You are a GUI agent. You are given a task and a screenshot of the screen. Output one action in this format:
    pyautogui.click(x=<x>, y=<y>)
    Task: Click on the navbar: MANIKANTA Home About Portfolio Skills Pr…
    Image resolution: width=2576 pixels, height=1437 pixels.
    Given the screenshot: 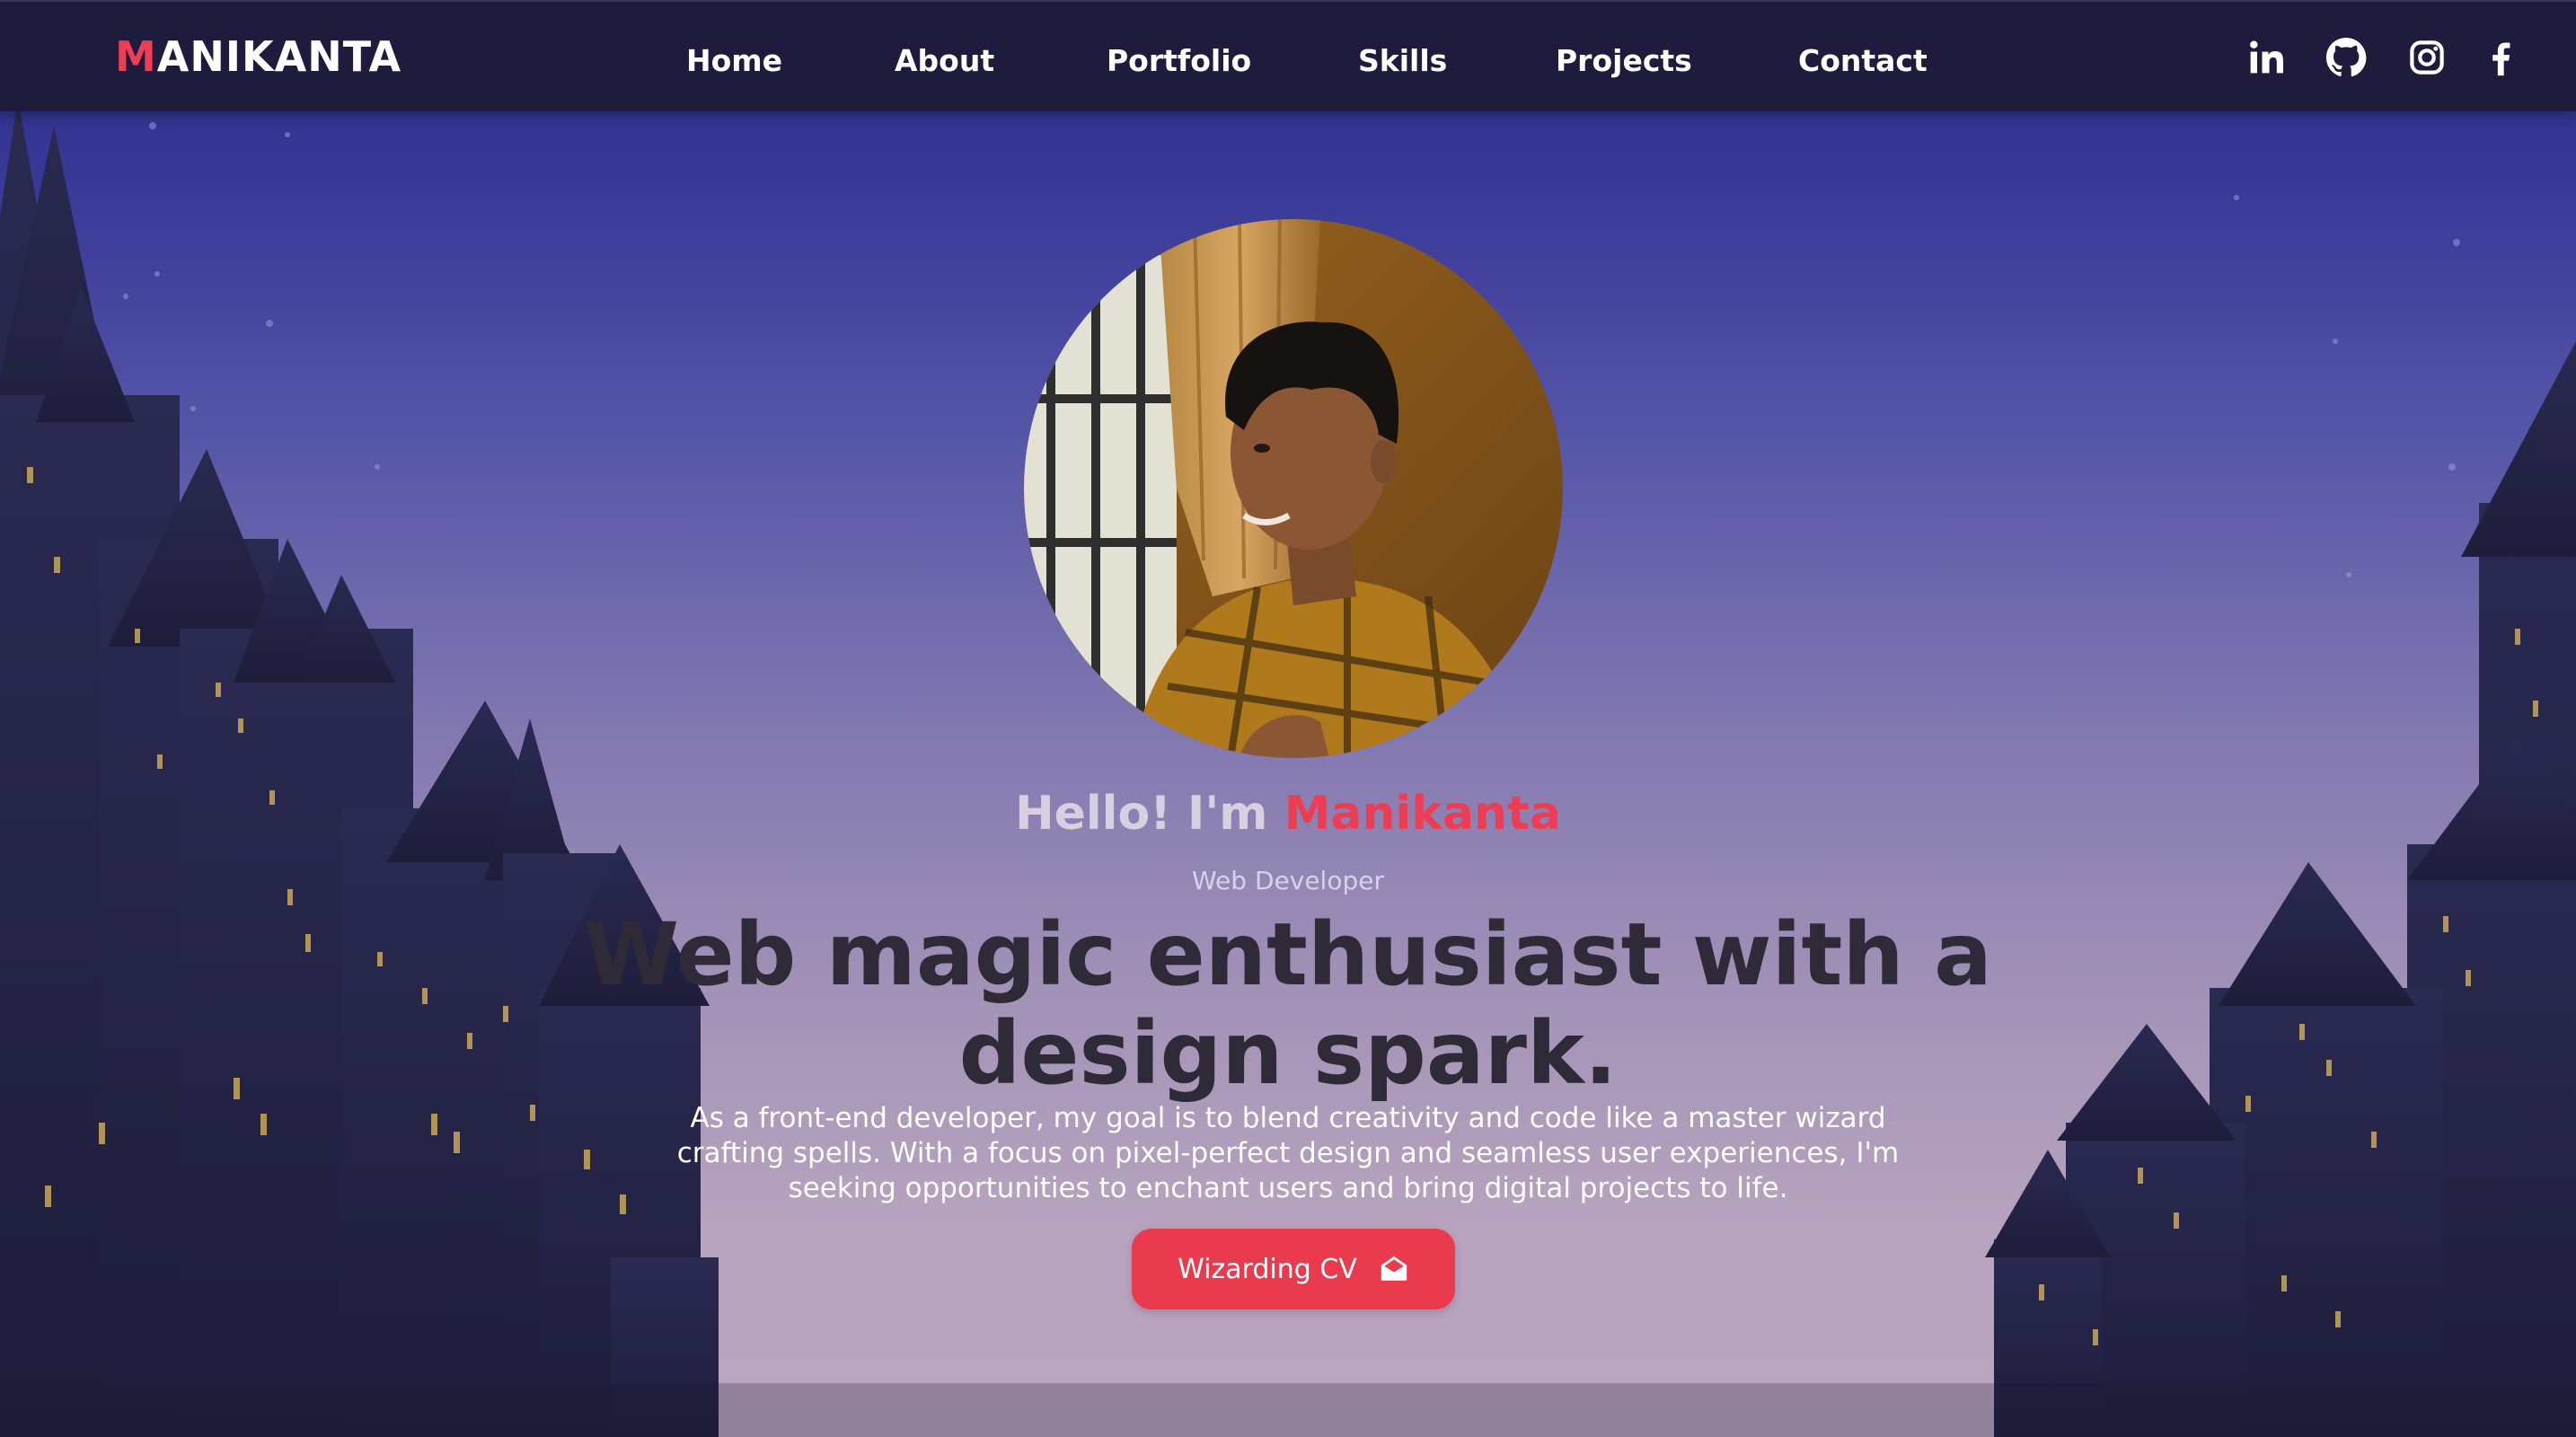 What is the action you would take?
    pyautogui.click(x=1288, y=55)
    